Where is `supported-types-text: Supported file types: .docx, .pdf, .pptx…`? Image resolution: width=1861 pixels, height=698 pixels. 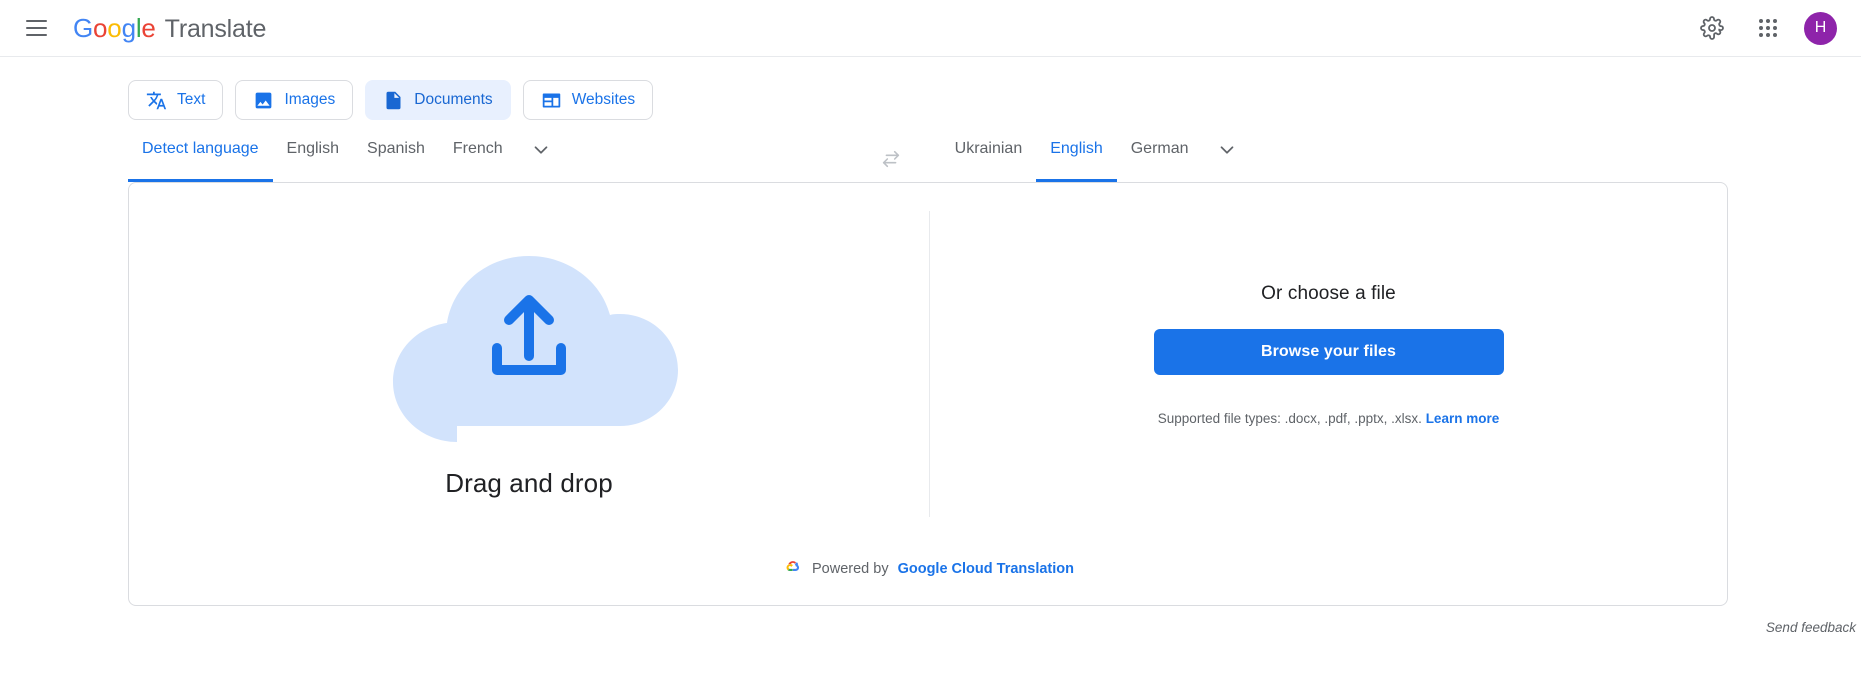
supported-types-text: Supported file types: .docx, .pdf, .pptx… is located at coordinates (1289, 418).